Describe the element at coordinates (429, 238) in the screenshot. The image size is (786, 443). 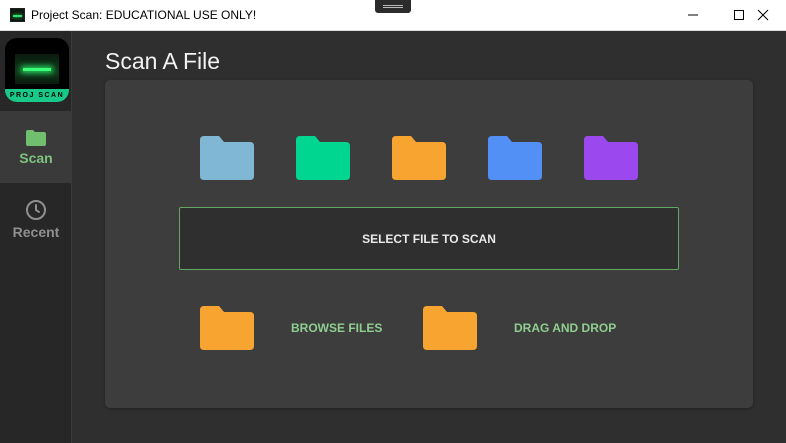
I see `select-file-button: SELECT FILE TO SCAN` at that location.